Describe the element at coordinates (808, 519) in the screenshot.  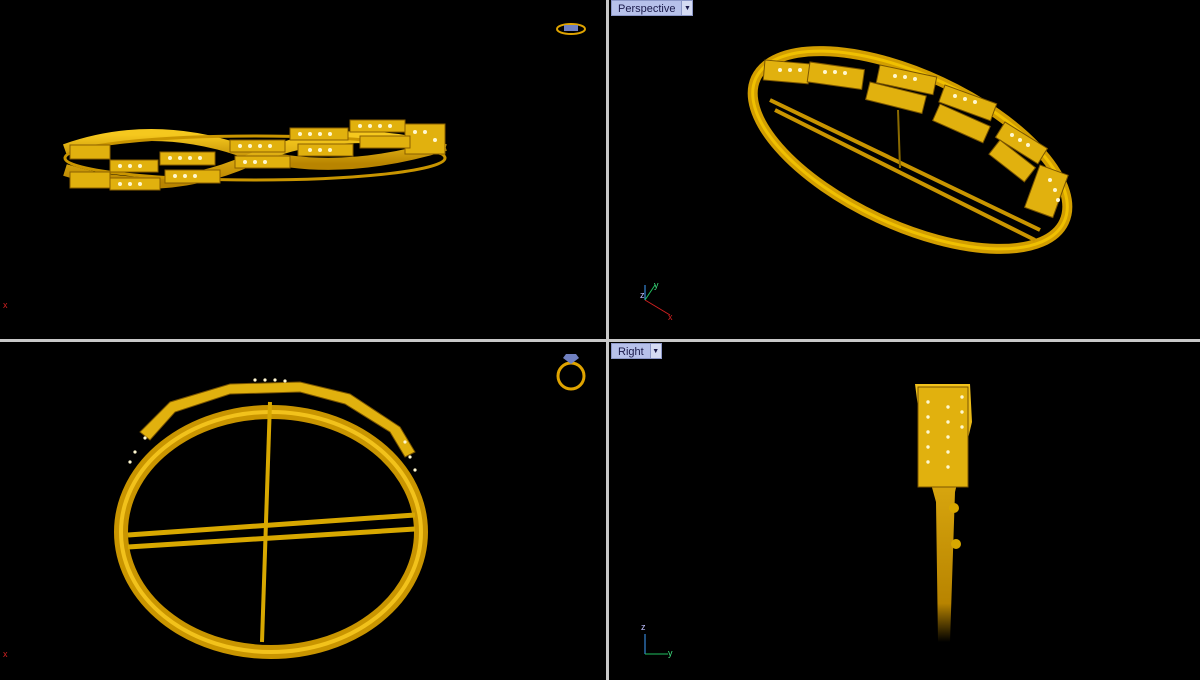
I see `right-view-model` at that location.